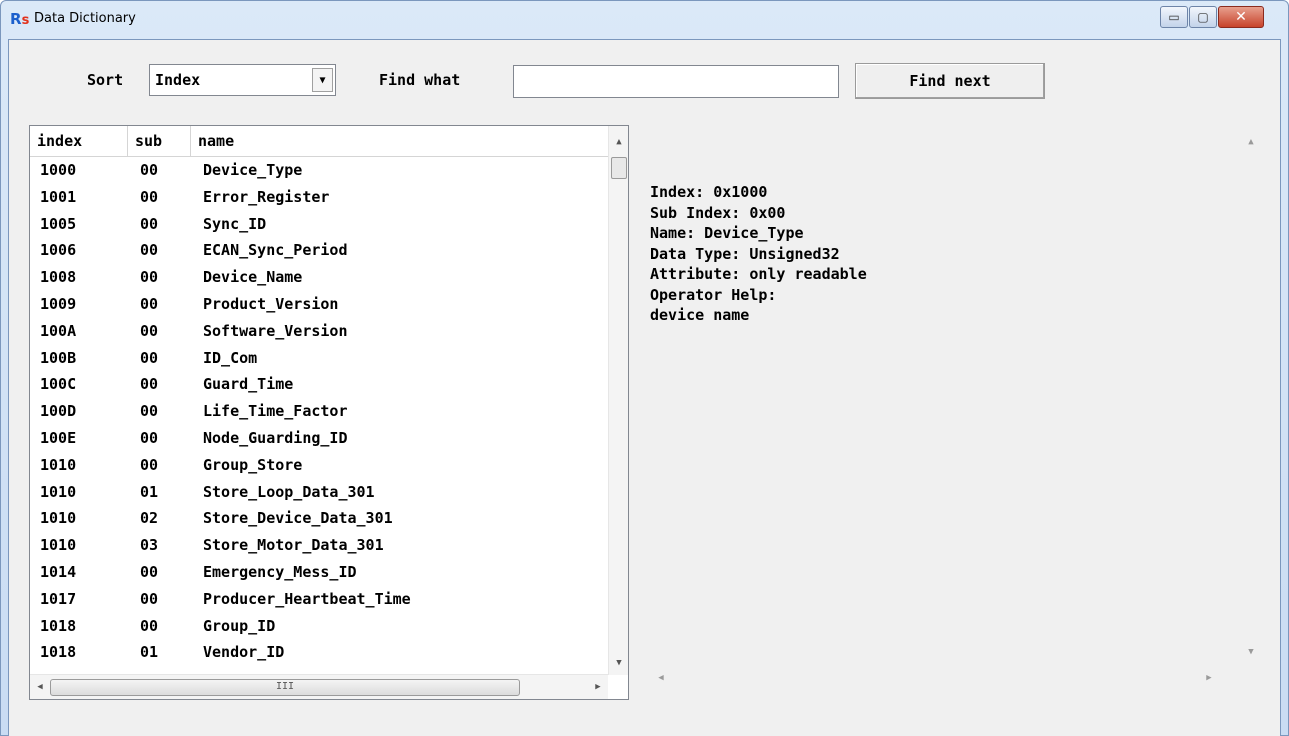 Image resolution: width=1289 pixels, height=736 pixels. Describe the element at coordinates (700, 315) in the screenshot. I see `detail-line: device name` at that location.